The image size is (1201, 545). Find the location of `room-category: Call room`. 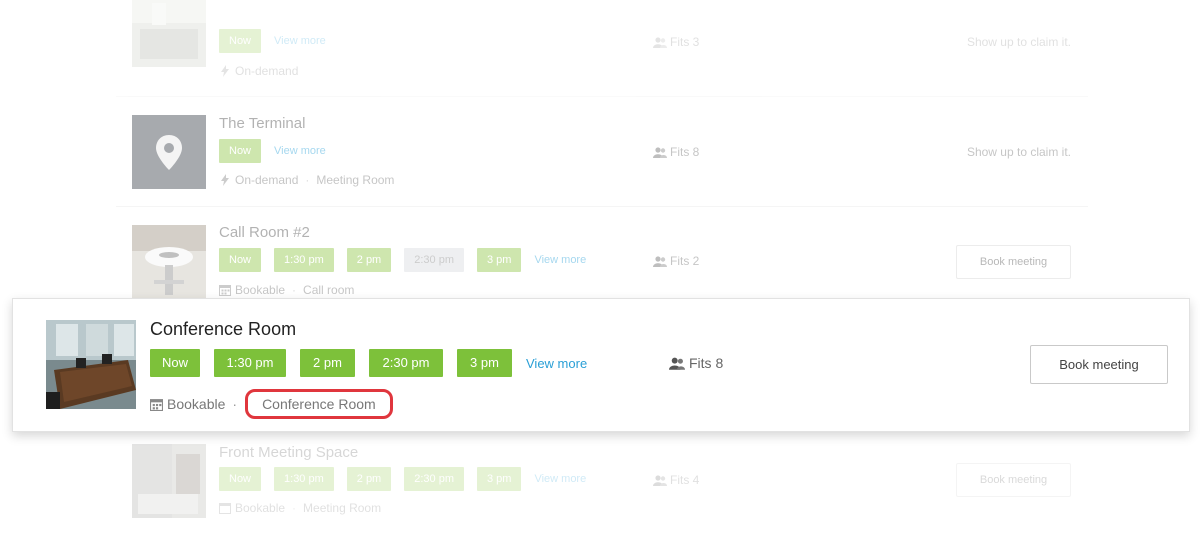

room-category: Call room is located at coordinates (329, 290).